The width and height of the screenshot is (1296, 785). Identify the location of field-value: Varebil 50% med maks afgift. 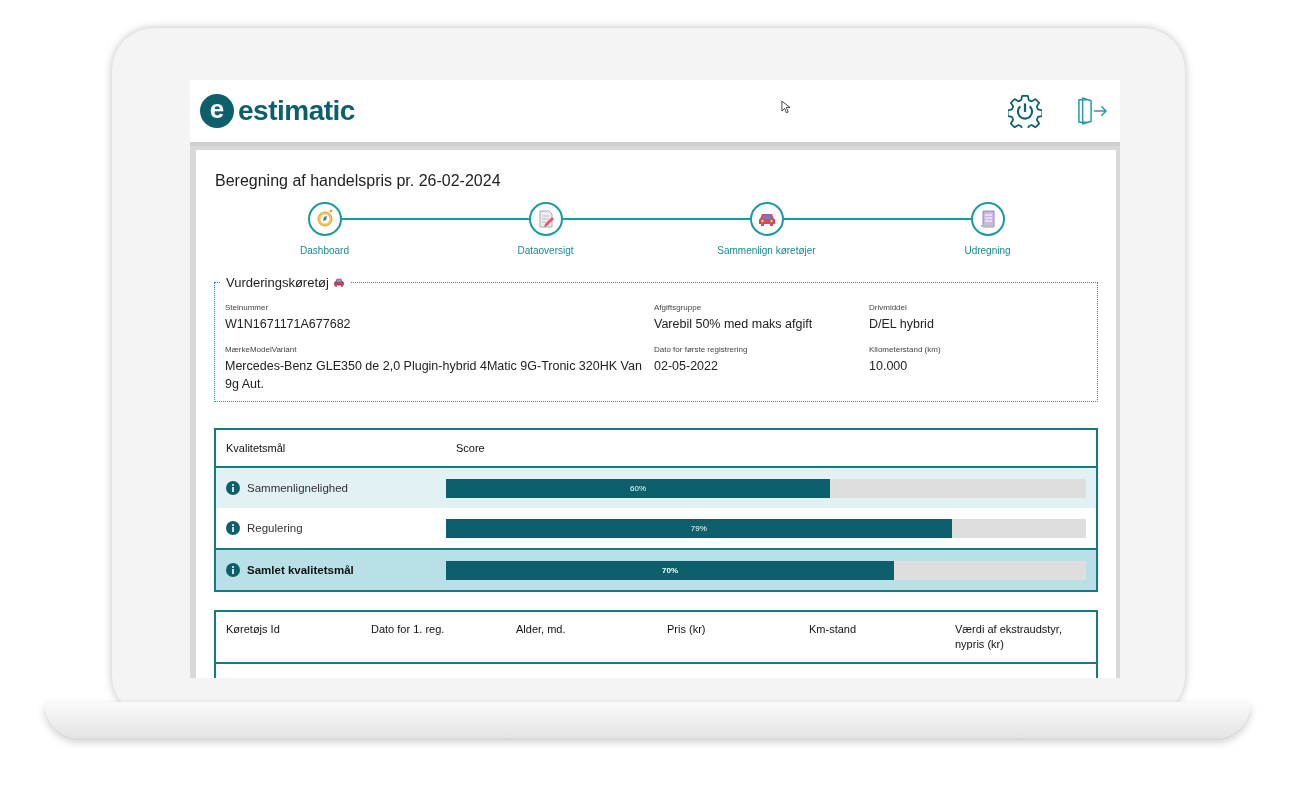
(734, 324).